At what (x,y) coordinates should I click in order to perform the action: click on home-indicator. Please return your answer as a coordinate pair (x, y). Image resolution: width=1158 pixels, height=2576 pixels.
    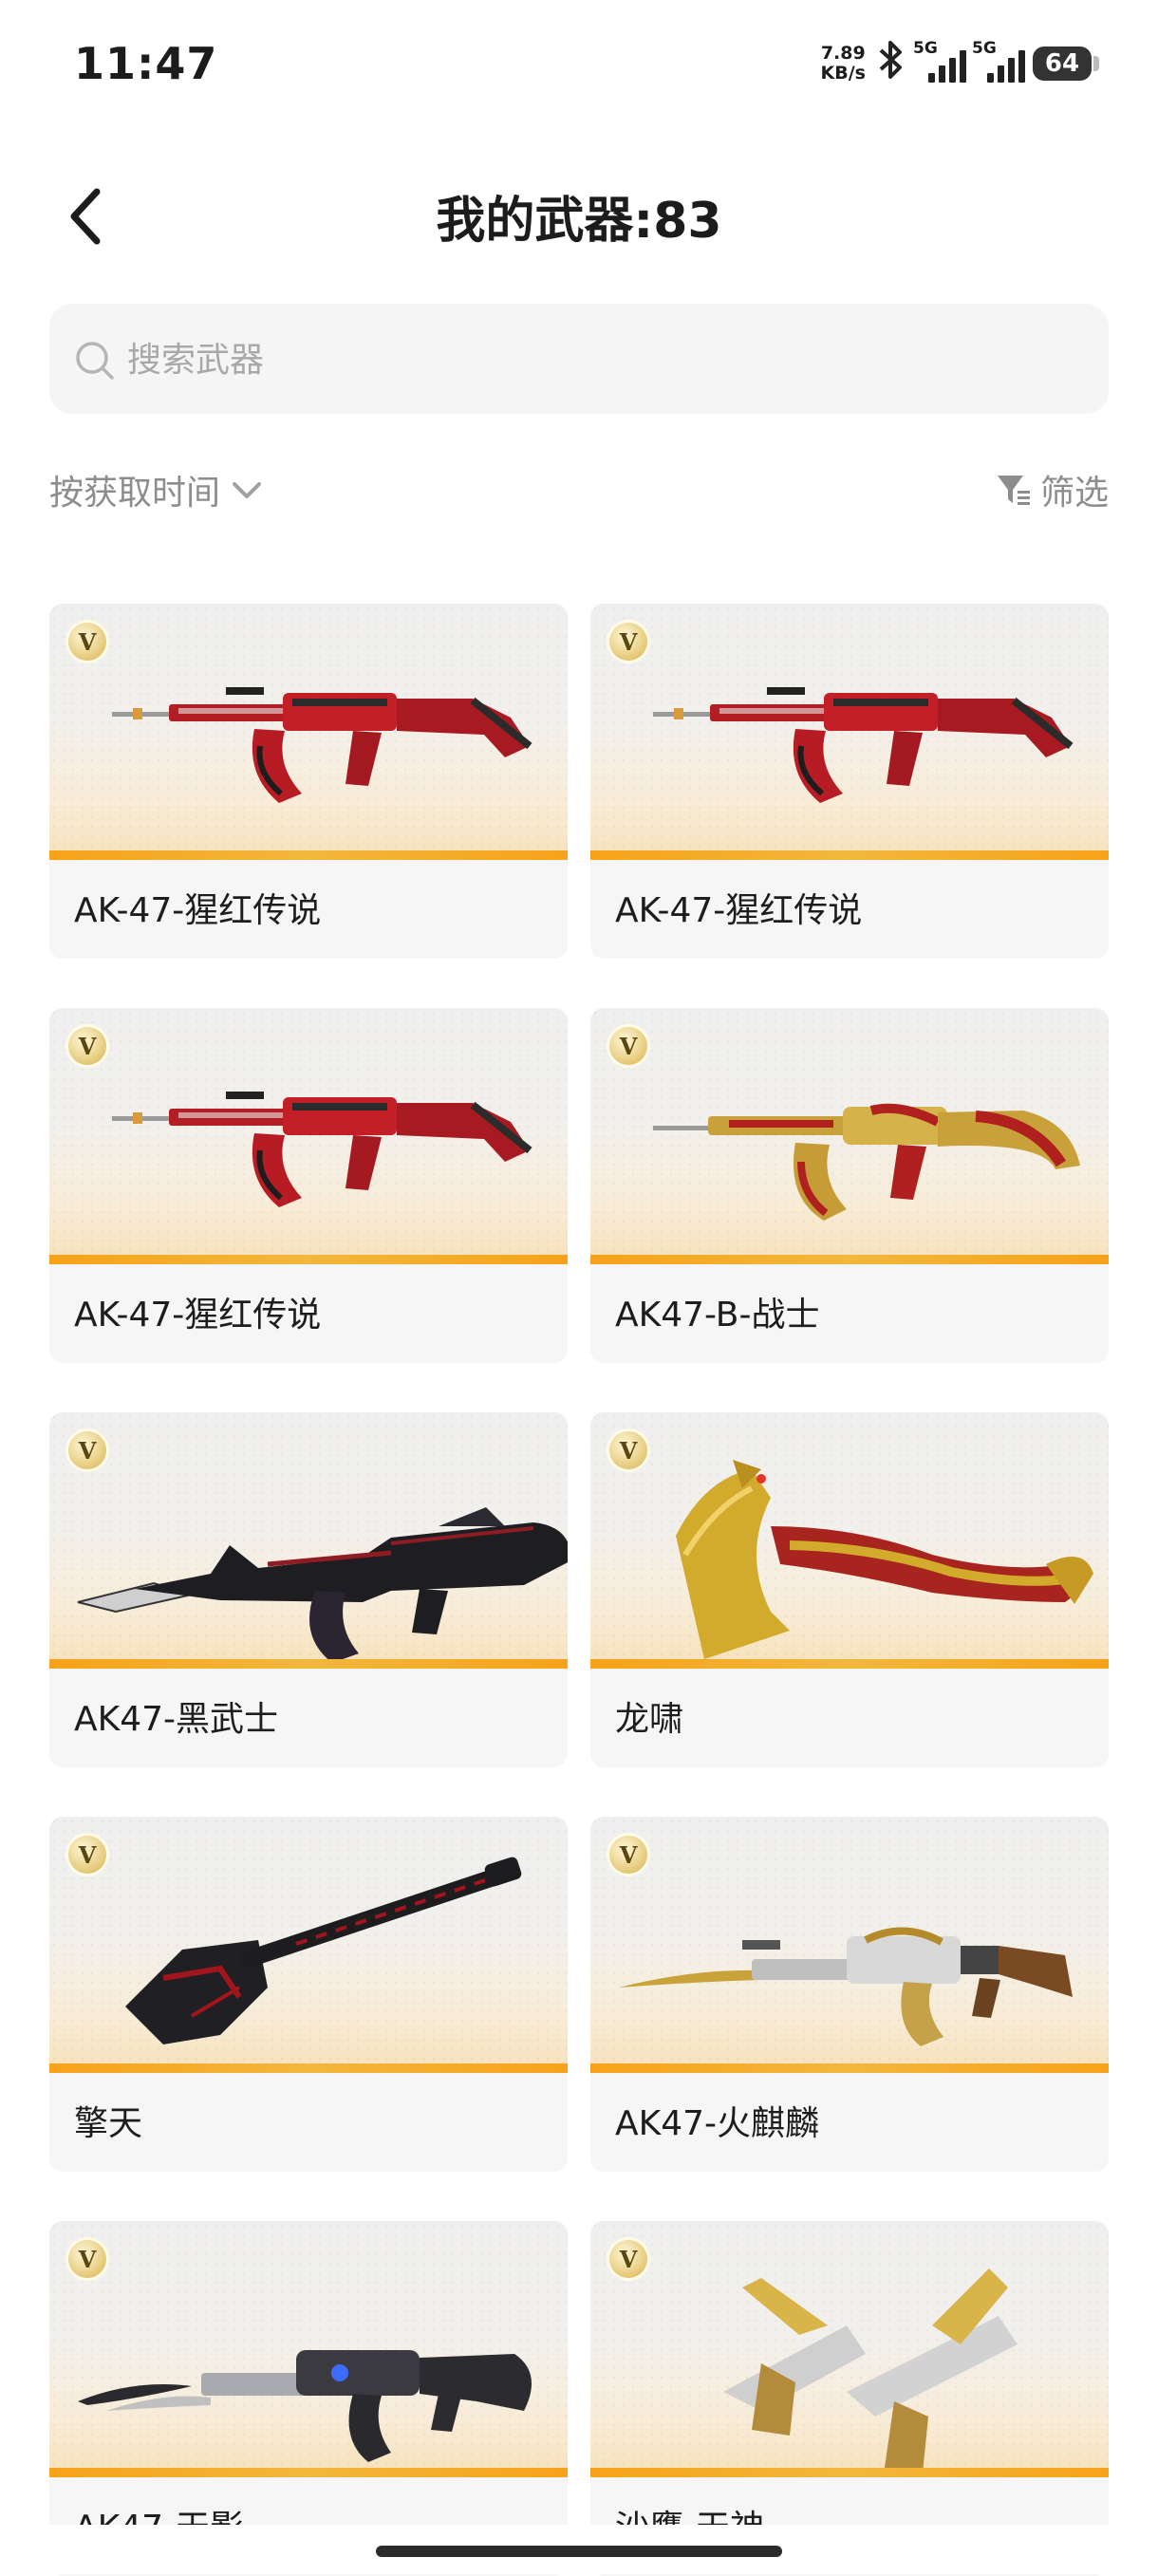
    Looking at the image, I should click on (579, 2551).